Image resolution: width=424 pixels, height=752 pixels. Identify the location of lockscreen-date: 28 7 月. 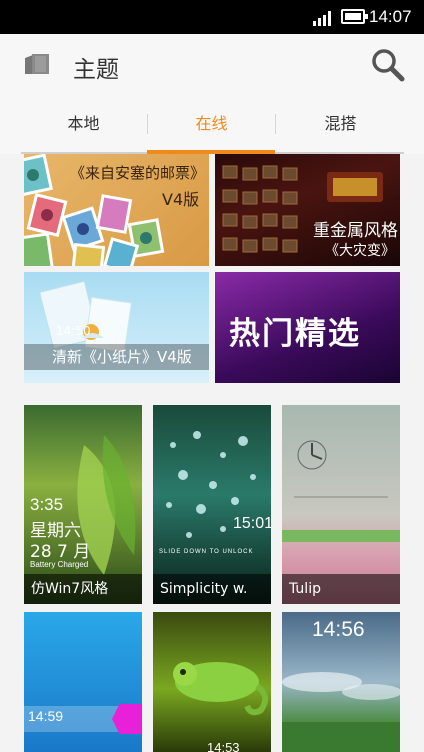
(60, 552).